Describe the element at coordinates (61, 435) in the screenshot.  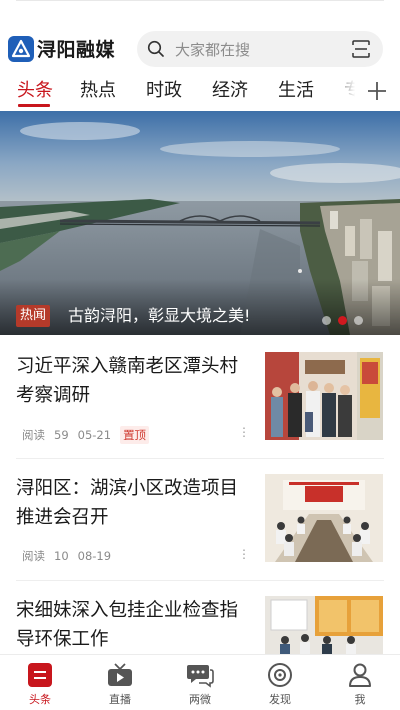
I see `read-count: 59` at that location.